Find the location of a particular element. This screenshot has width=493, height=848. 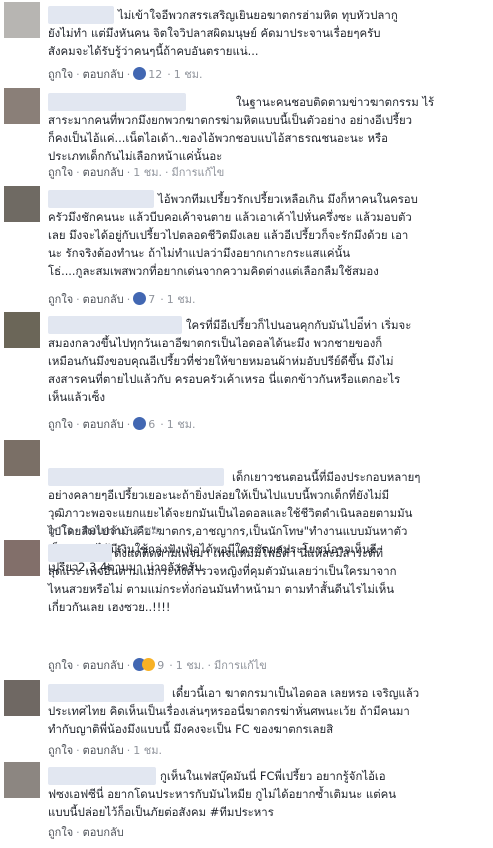

comment-actions: ถูกใจ · ตอบกลับ · 1 ชม. · มีการแก้ไข is located at coordinates (136, 172).